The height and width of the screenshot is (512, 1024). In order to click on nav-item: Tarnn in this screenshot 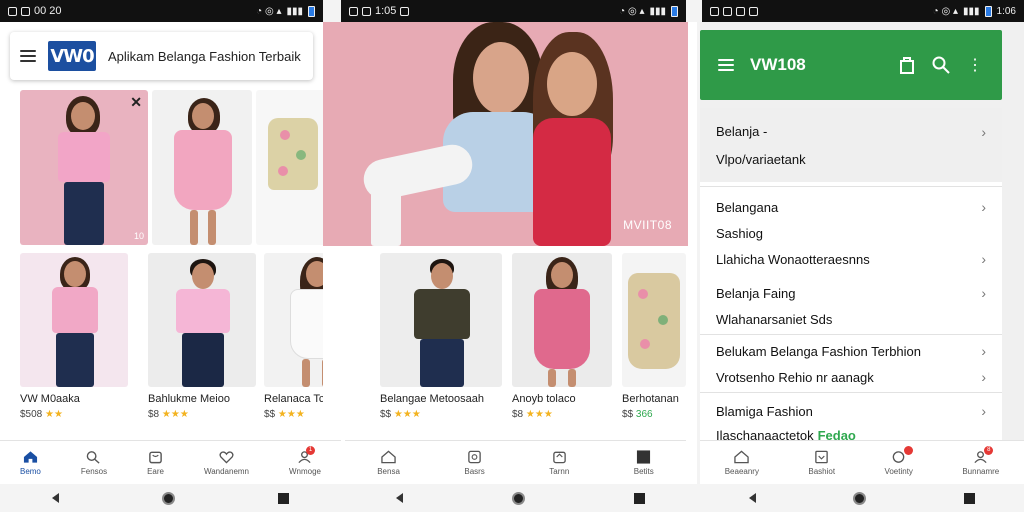, I will do `click(559, 463)`.